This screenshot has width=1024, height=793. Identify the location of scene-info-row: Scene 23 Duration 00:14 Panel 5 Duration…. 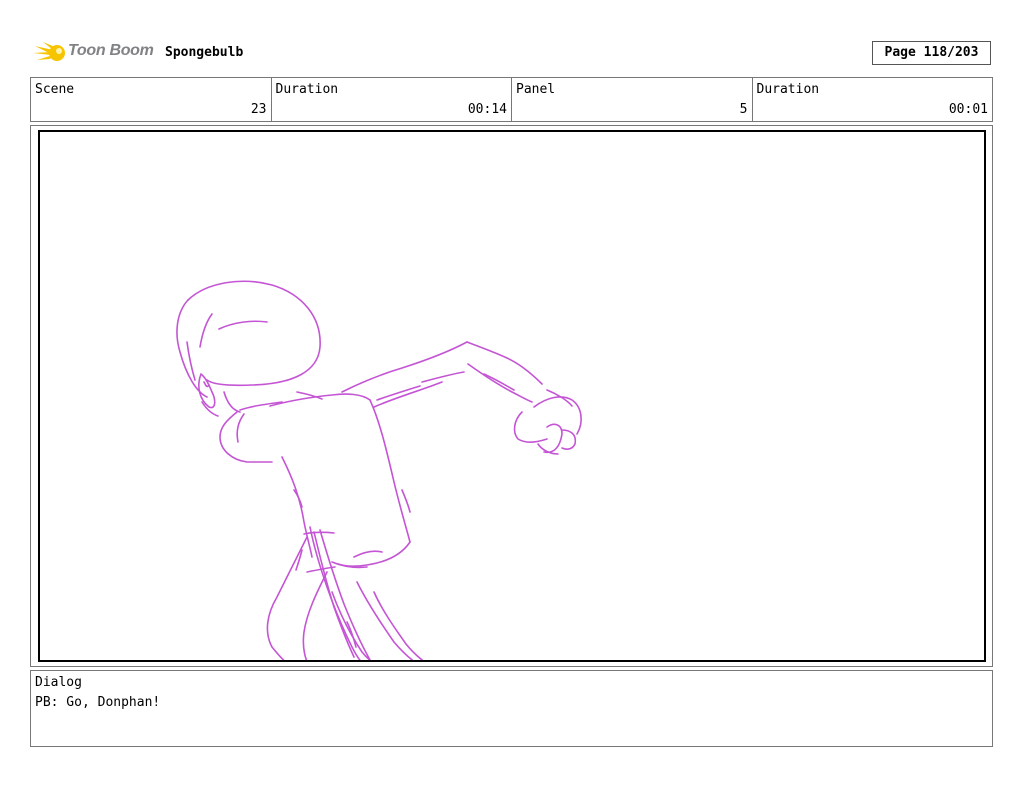
(511, 99).